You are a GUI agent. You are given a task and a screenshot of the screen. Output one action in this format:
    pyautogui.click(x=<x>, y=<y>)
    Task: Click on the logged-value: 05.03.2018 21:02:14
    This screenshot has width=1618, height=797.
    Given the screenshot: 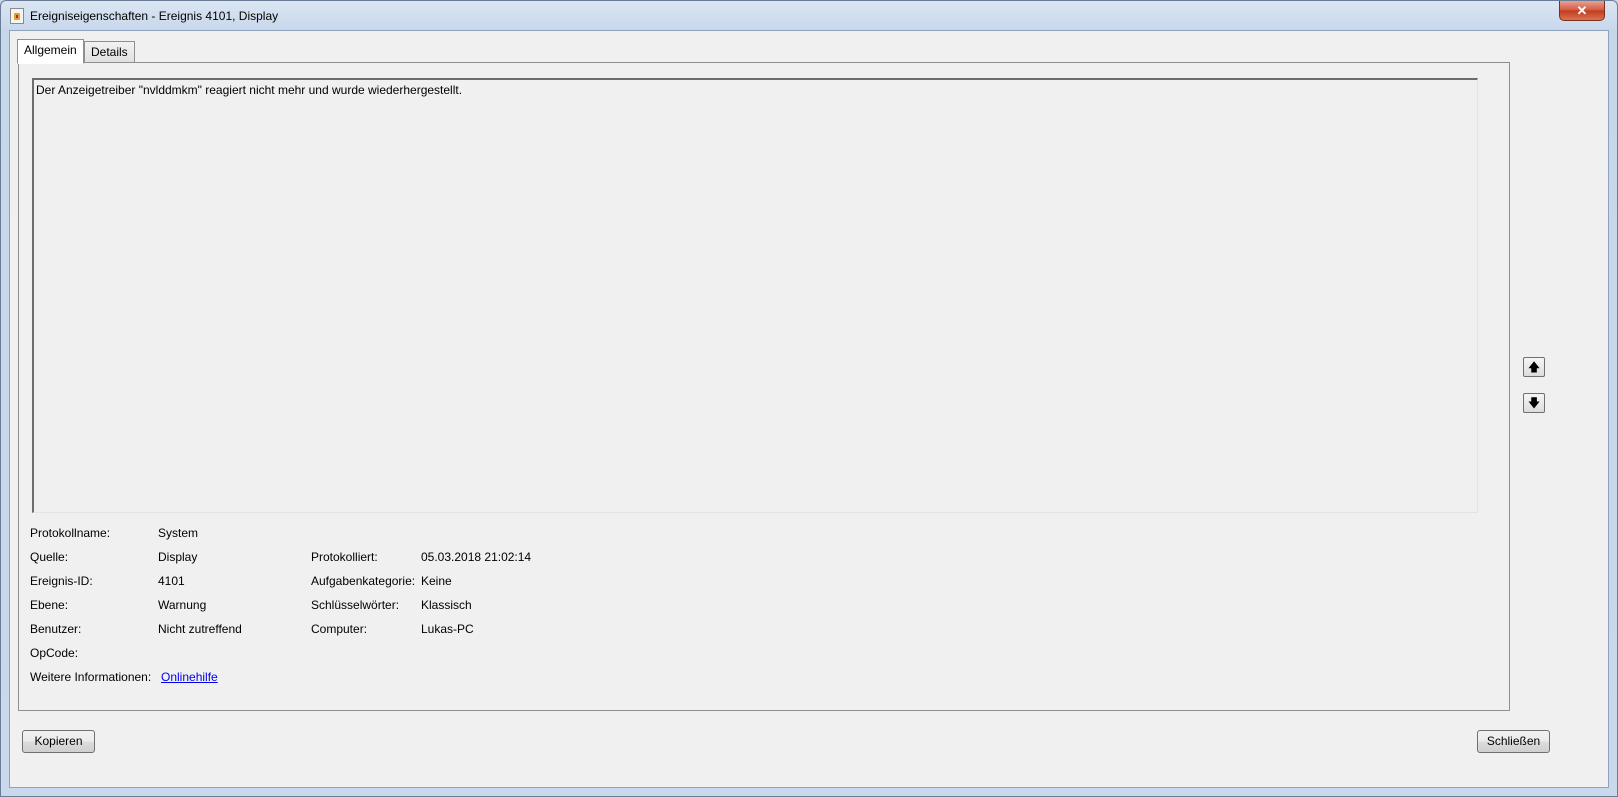 What is the action you would take?
    pyautogui.click(x=476, y=557)
    